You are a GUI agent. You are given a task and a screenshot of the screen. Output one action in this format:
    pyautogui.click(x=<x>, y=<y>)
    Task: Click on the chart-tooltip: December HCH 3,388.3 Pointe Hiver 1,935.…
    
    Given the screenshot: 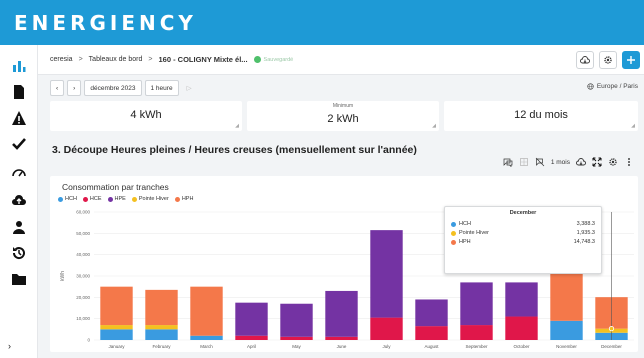 What is the action you would take?
    pyautogui.click(x=523, y=240)
    